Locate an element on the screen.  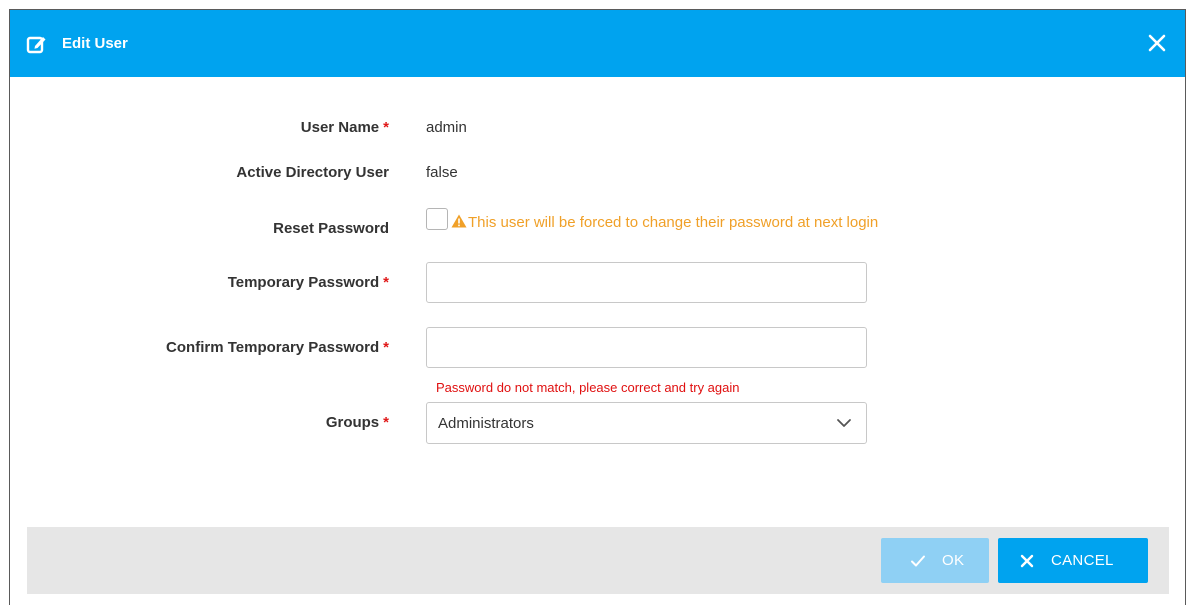
ad-user-label: Active Directory User is located at coordinates (312, 172).